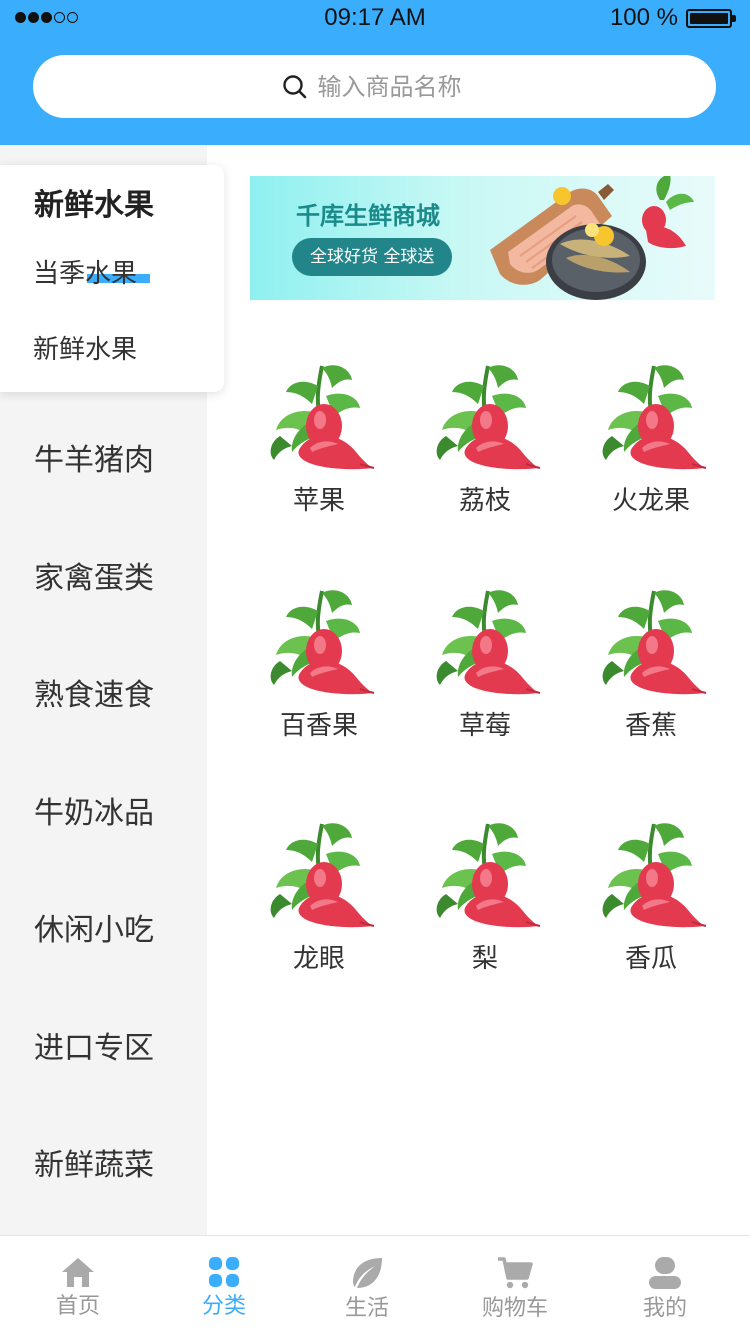  I want to click on tab-label: 购物车, so click(514, 1308).